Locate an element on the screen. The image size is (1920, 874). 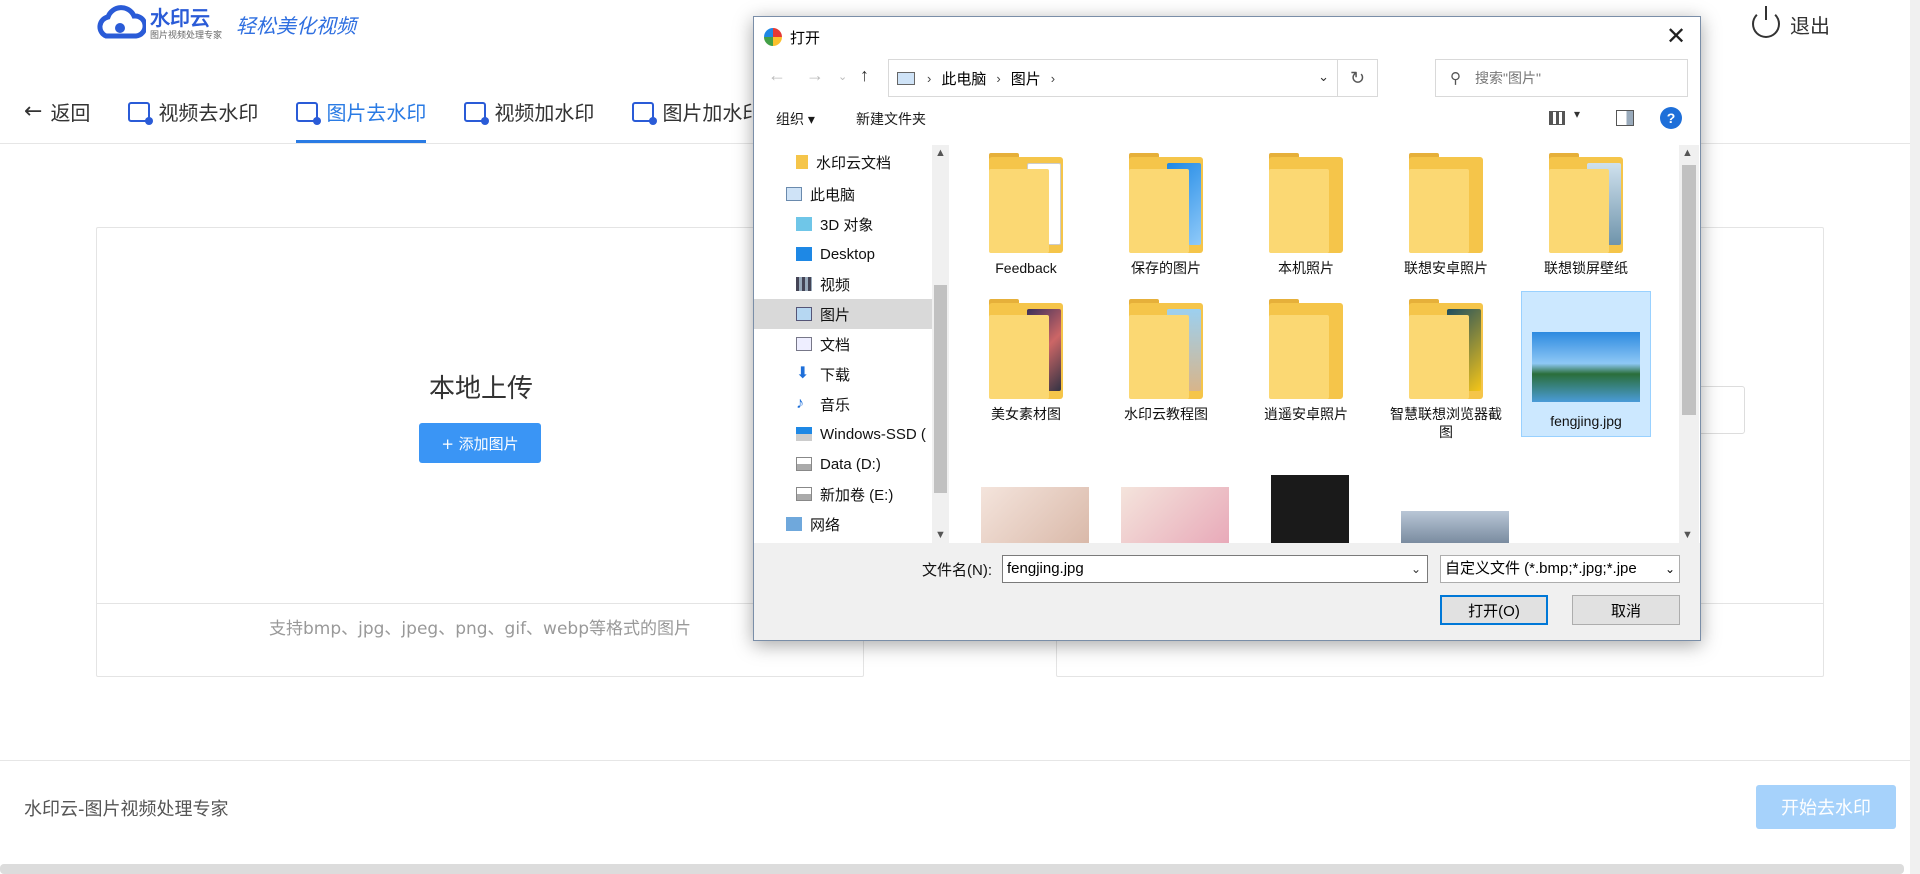
forward-arrow-icon: → is located at coordinates (815, 75).